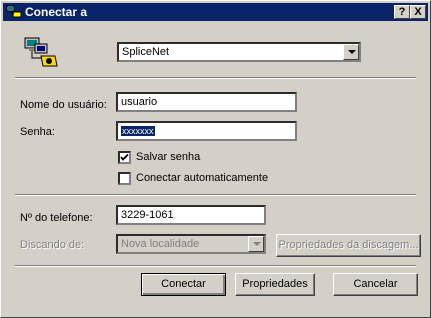  I want to click on save-password-checkbox, so click(124, 157).